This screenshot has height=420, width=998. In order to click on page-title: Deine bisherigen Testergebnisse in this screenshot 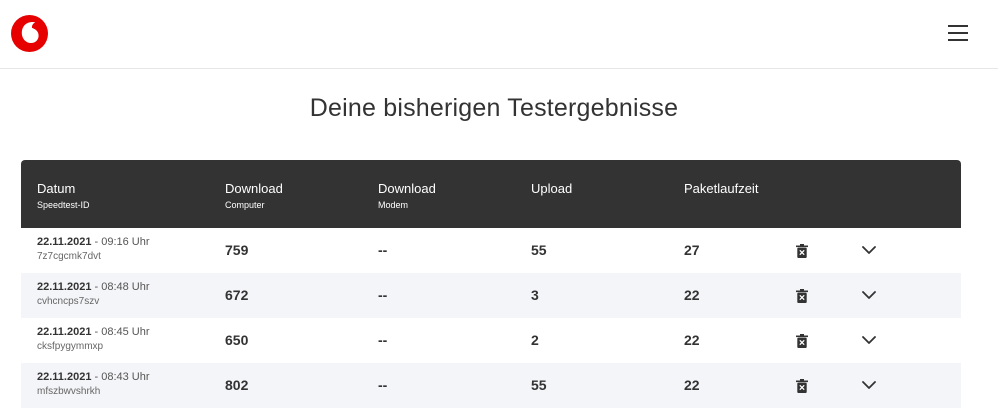, I will do `click(494, 108)`.